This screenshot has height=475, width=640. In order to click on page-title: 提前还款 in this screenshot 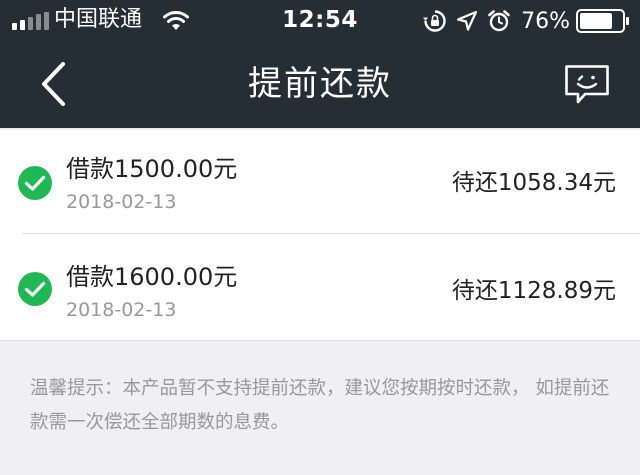, I will do `click(320, 84)`.